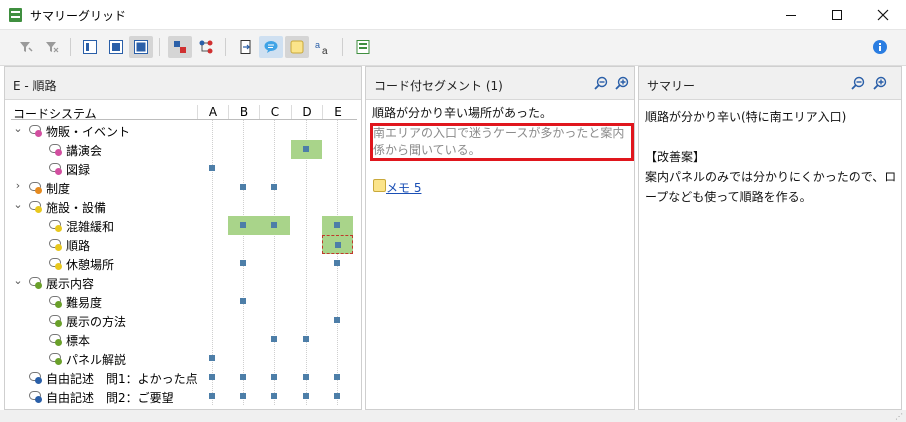 The image size is (906, 422). What do you see at coordinates (184, 282) in the screenshot?
I see `code-row: ⌄ 展示内容` at bounding box center [184, 282].